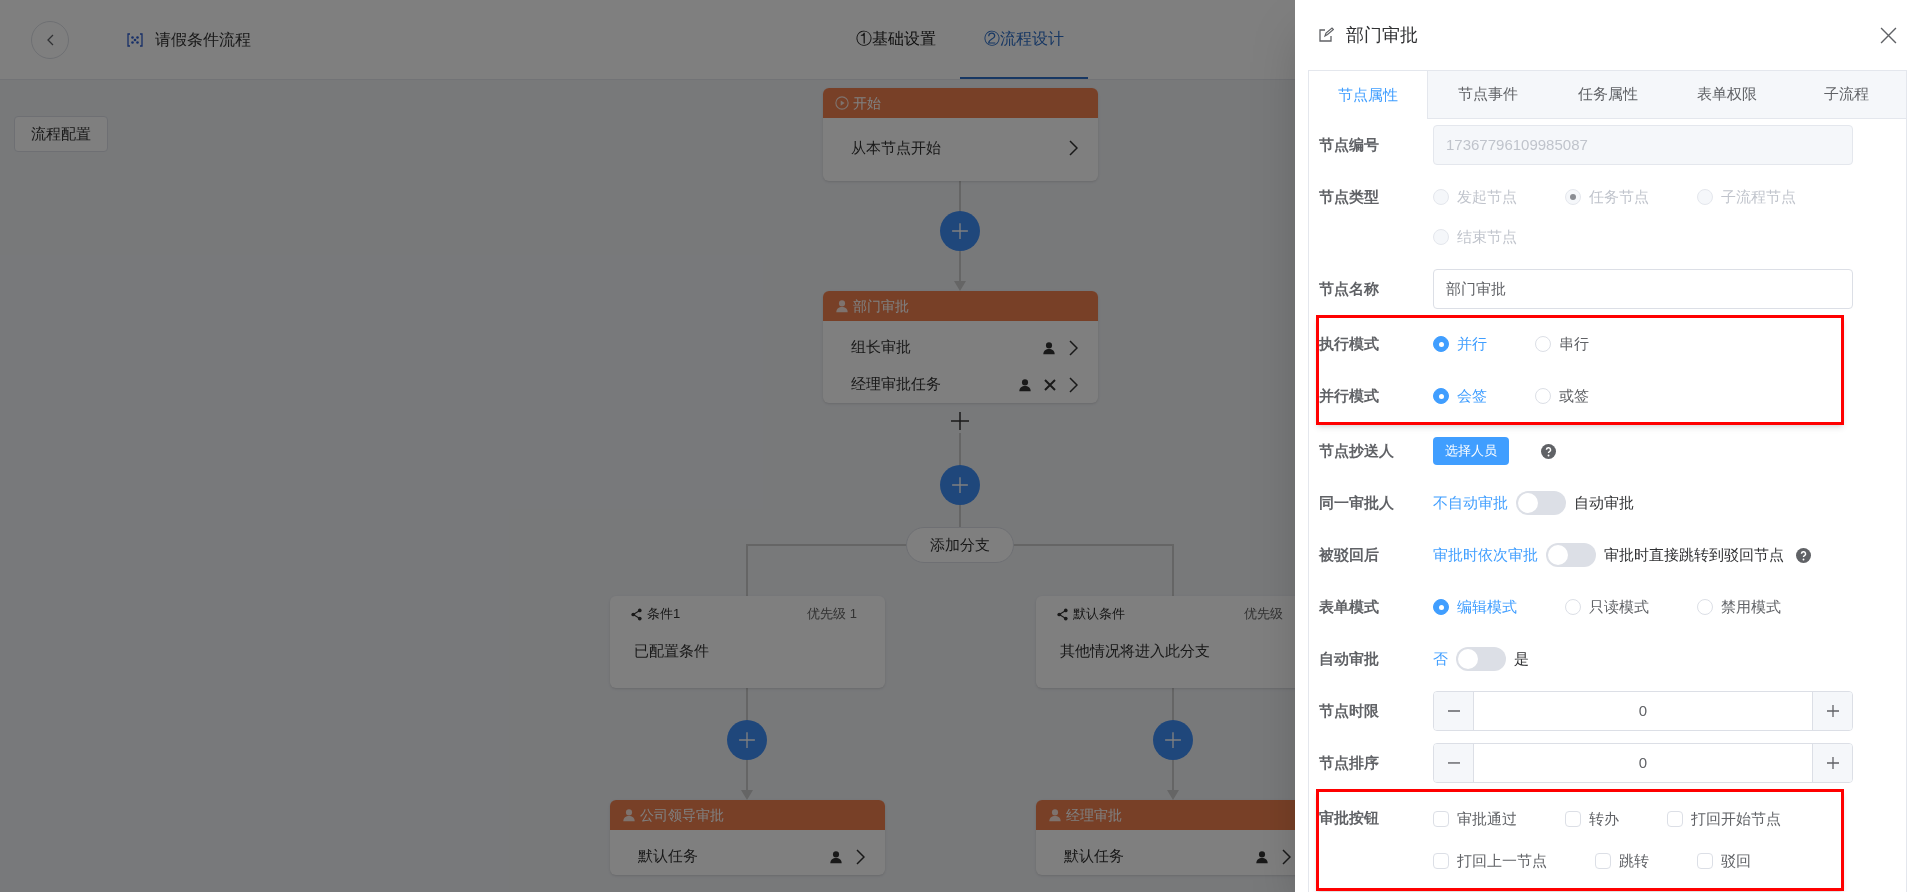  I want to click on radio-option: 或签, so click(1562, 396).